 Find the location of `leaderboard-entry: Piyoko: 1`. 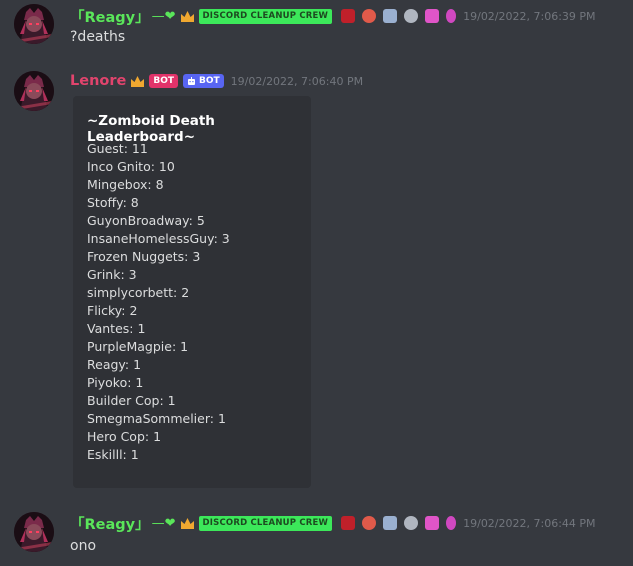

leaderboard-entry: Piyoko: 1 is located at coordinates (115, 382).